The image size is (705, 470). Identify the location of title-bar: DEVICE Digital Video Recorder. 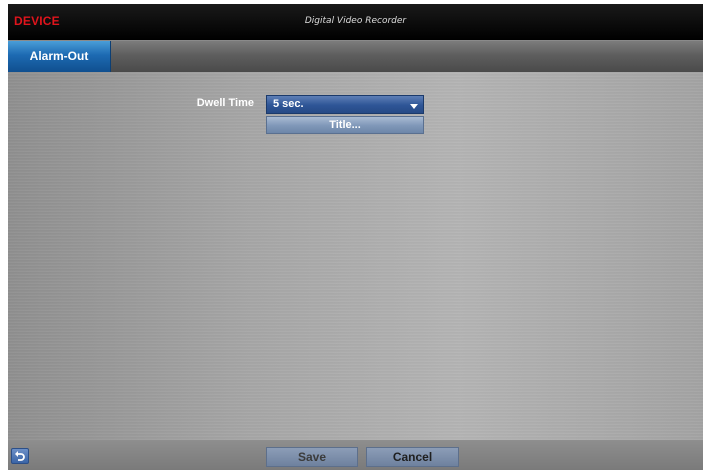
(355, 22).